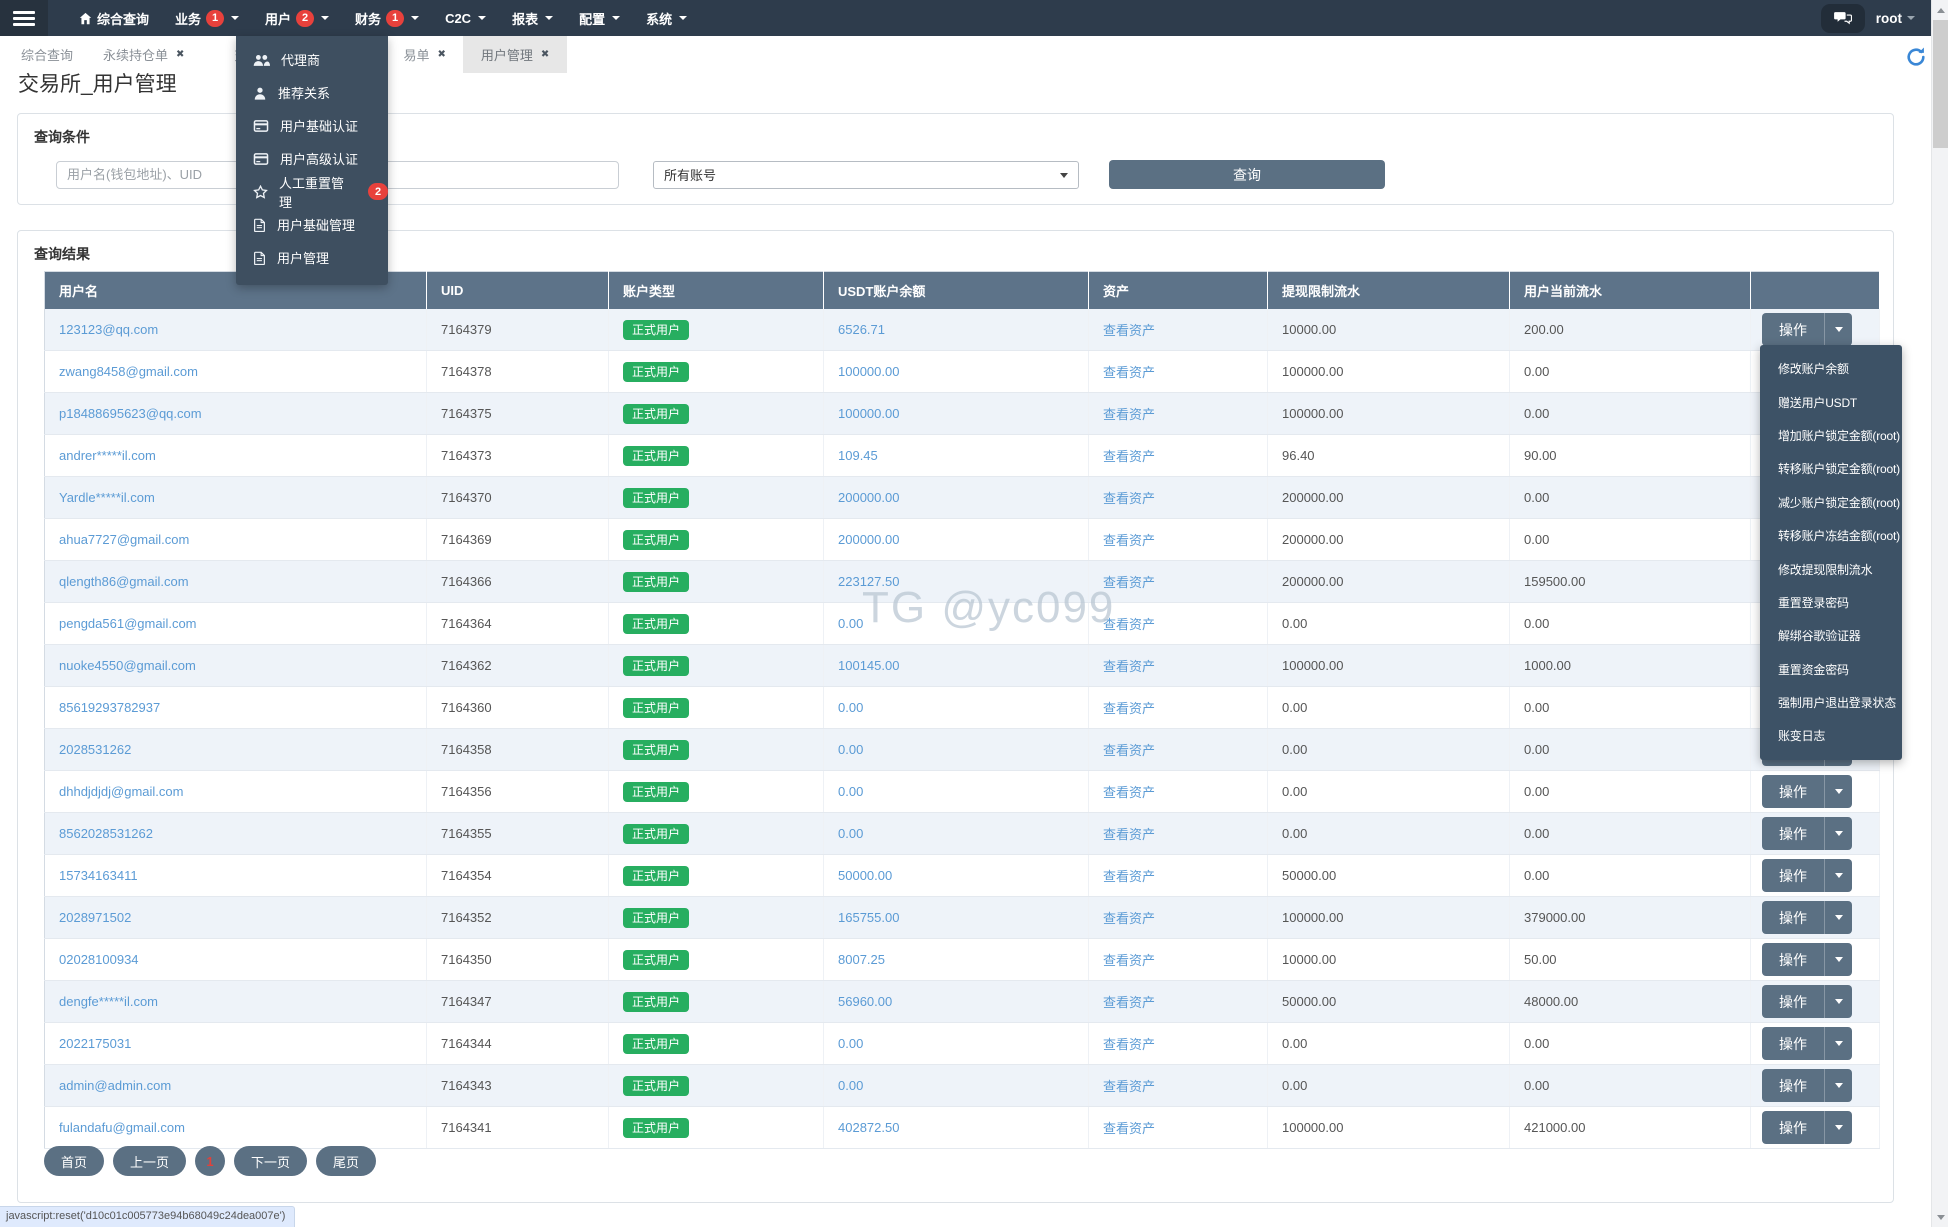 Image resolution: width=1948 pixels, height=1227 pixels. What do you see at coordinates (107, 455) in the screenshot?
I see `username-link: andrer*****il.com` at bounding box center [107, 455].